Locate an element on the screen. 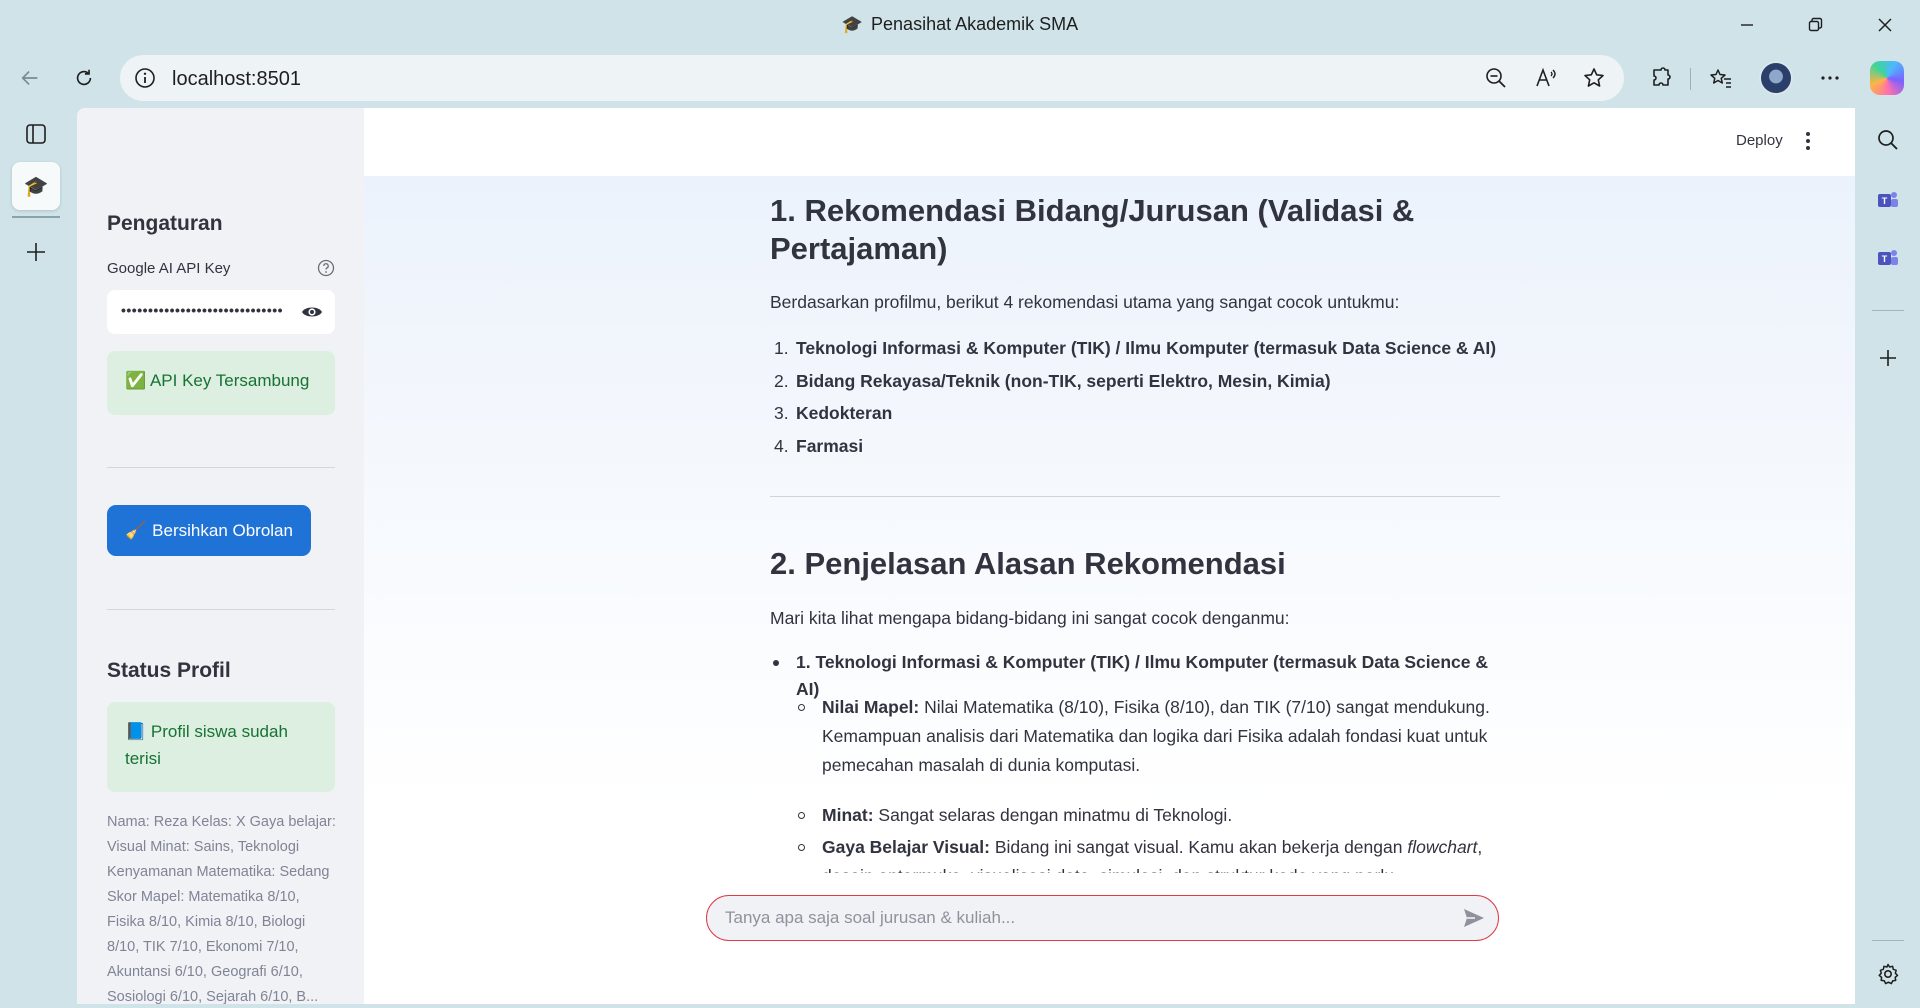 The width and height of the screenshot is (1920, 1008). api-key-value: •••••••••••••••••••••••••••••• is located at coordinates (202, 310).